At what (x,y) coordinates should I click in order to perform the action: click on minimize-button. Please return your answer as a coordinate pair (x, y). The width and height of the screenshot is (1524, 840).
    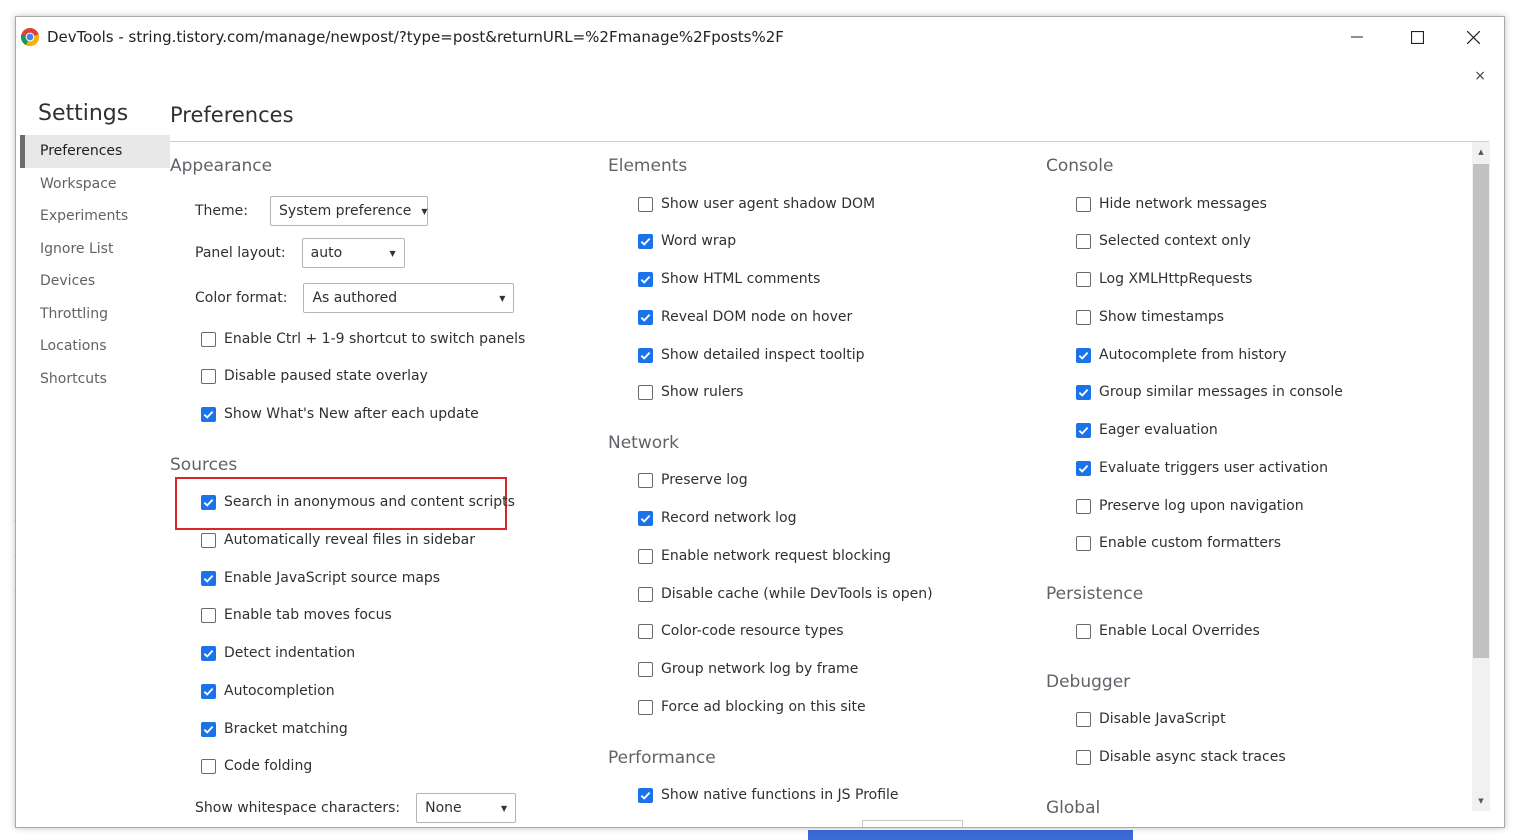
    Looking at the image, I should click on (1357, 37).